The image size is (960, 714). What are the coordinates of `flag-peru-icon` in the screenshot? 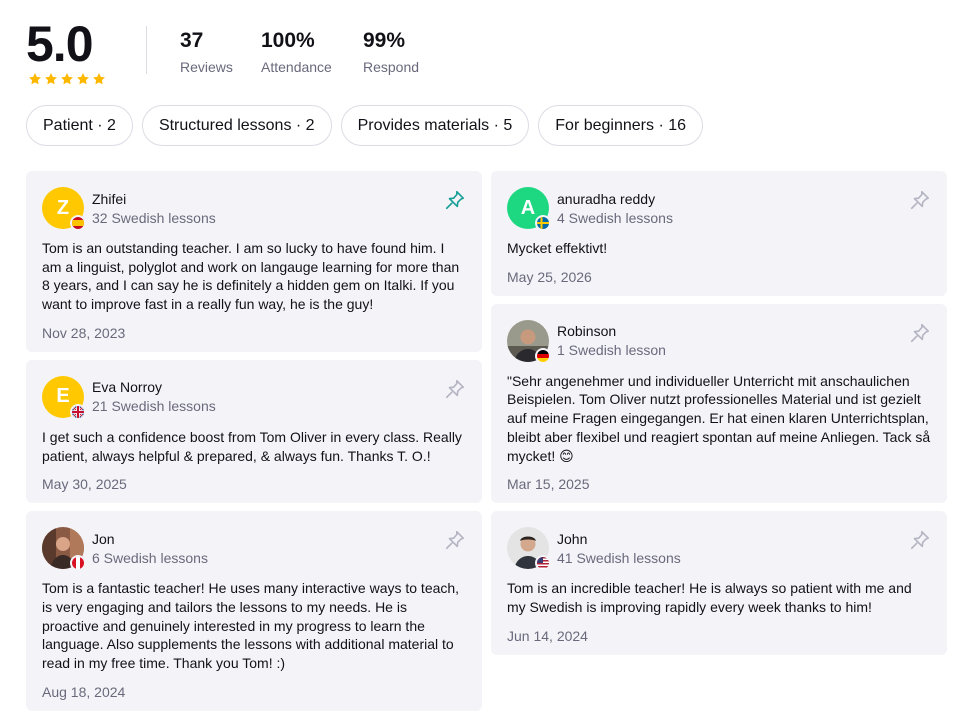 It's located at (78, 563).